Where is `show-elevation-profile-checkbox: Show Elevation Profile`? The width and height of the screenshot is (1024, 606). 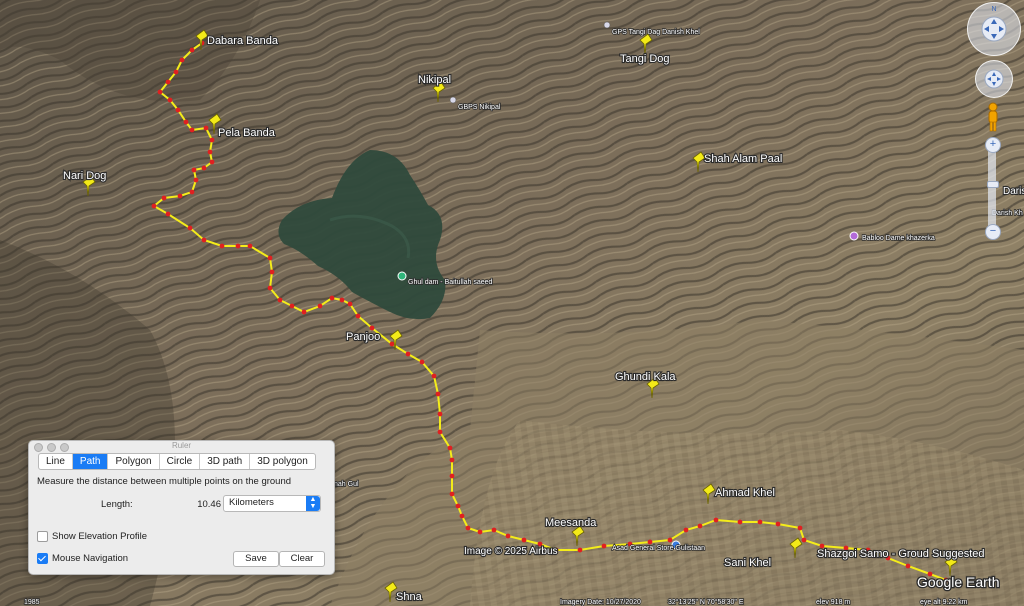
show-elevation-profile-checkbox: Show Elevation Profile is located at coordinates (92, 536).